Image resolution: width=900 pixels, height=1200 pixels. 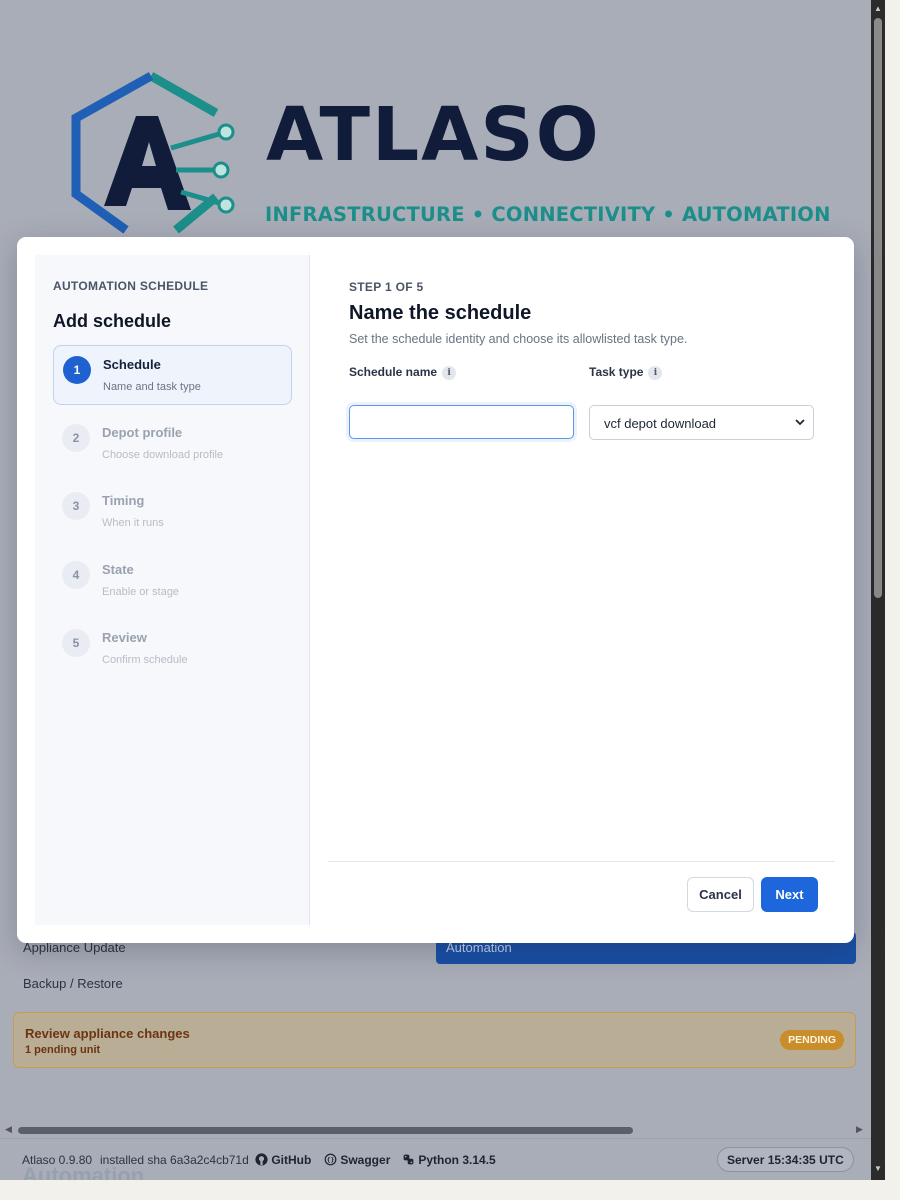 What do you see at coordinates (291, 1160) in the screenshot?
I see `github-label: GitHub` at bounding box center [291, 1160].